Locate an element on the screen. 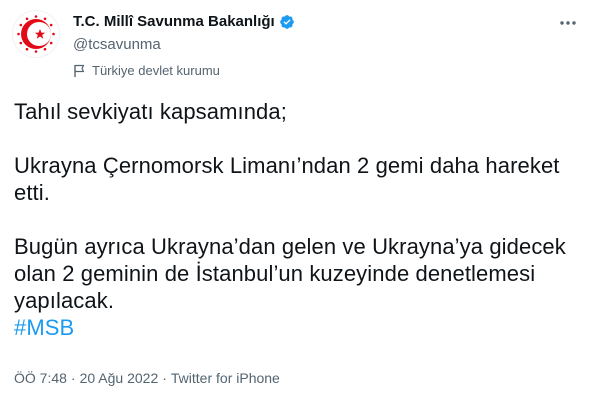 This screenshot has height=401, width=595. tweet-paragraph-1: Tahıl sevkiyatı kapsamında; is located at coordinates (150, 111).